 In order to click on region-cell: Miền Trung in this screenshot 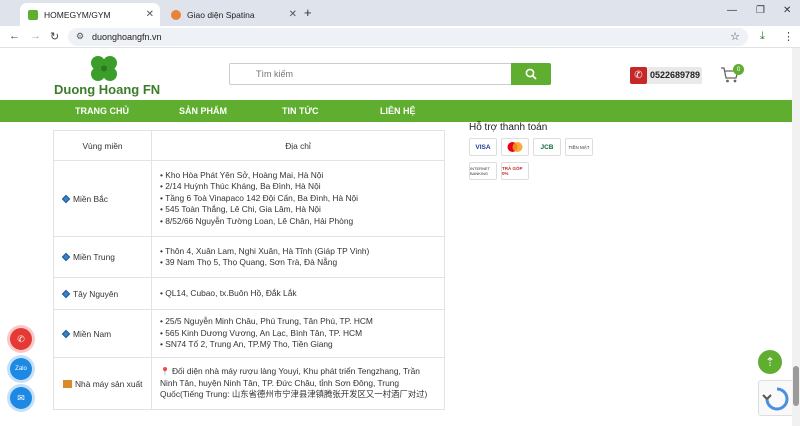, I will do `click(102, 257)`.